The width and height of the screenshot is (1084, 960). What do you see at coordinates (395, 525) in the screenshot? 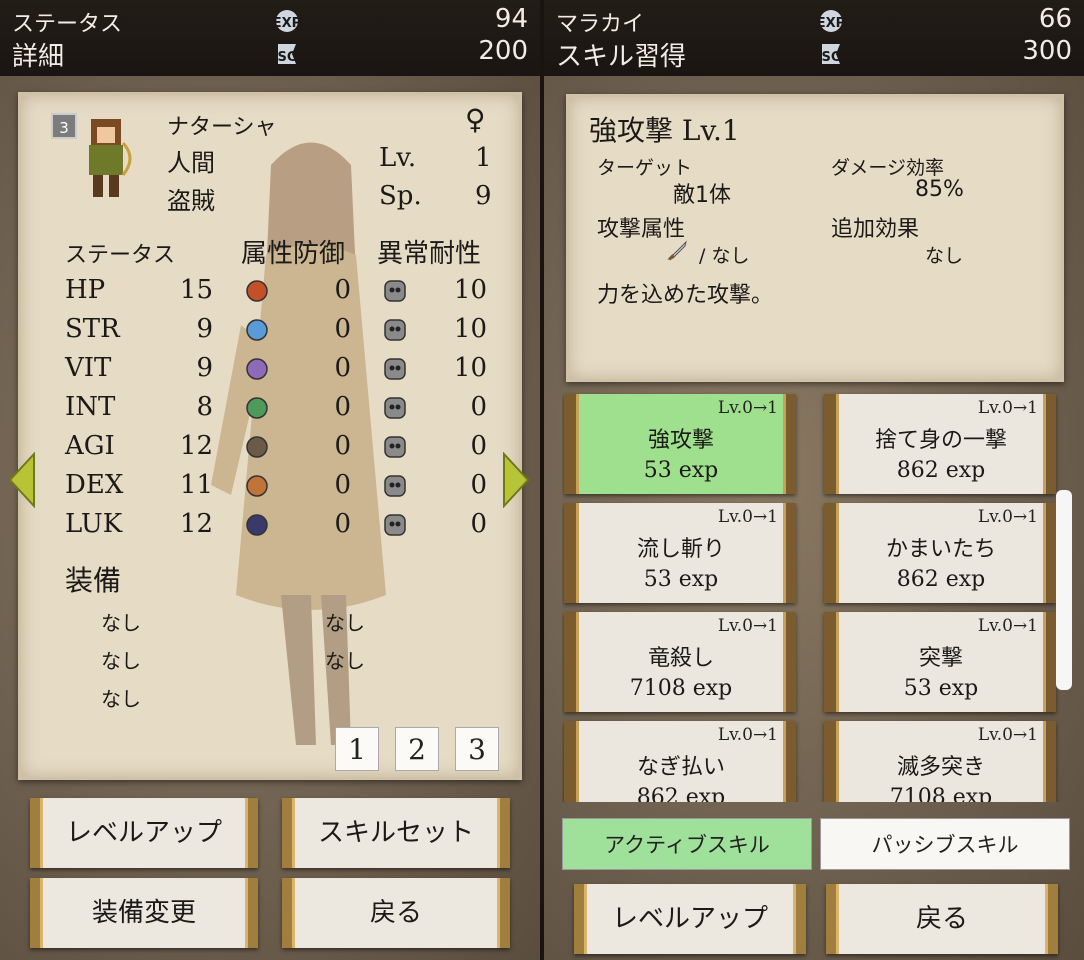
I see `death-icon` at bounding box center [395, 525].